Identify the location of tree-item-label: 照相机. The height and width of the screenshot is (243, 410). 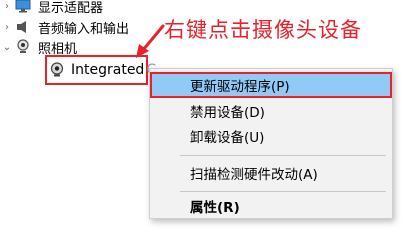
(58, 49).